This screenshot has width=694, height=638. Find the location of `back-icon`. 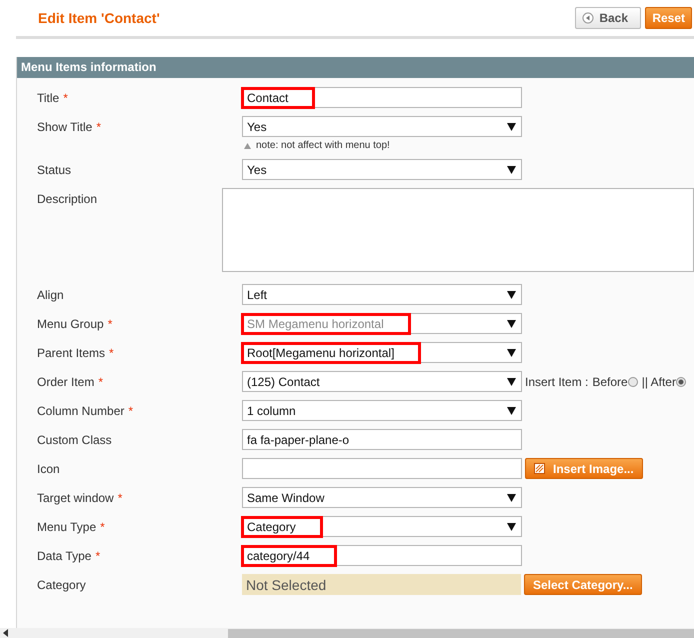

back-icon is located at coordinates (588, 18).